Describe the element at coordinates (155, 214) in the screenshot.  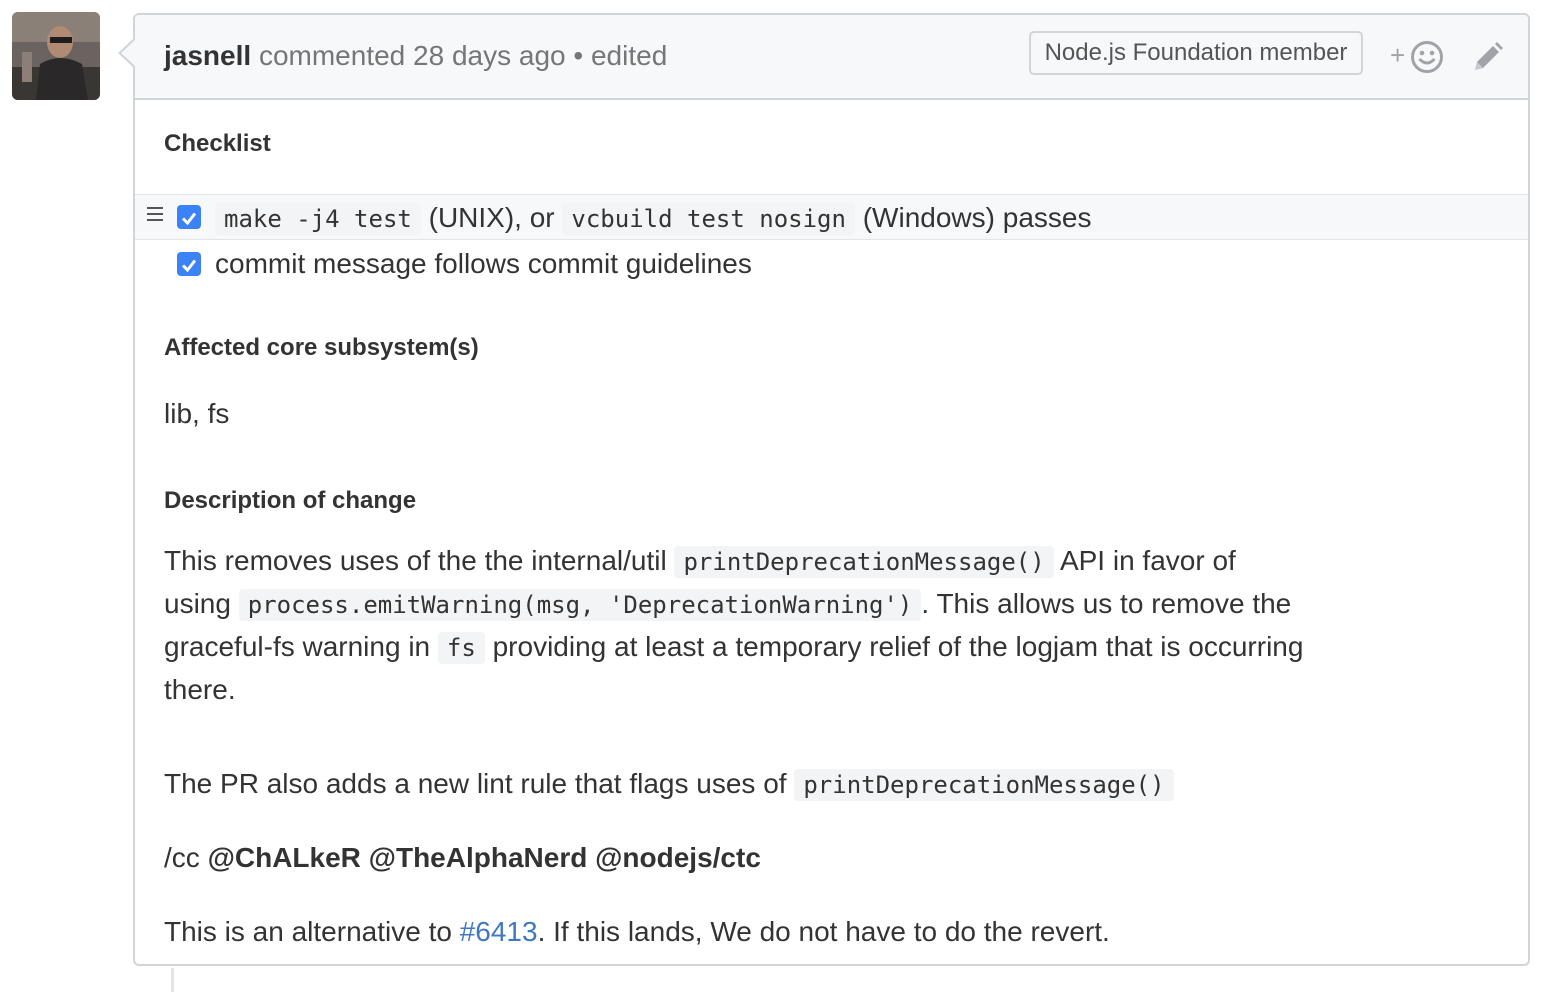
I see `drag-handle-icon` at that location.